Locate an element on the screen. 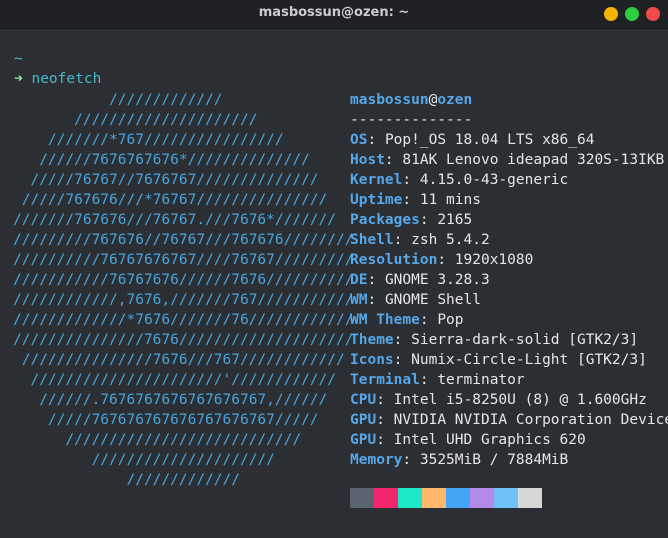  title-bar: masbossun@ozen: ~ is located at coordinates (334, 14).